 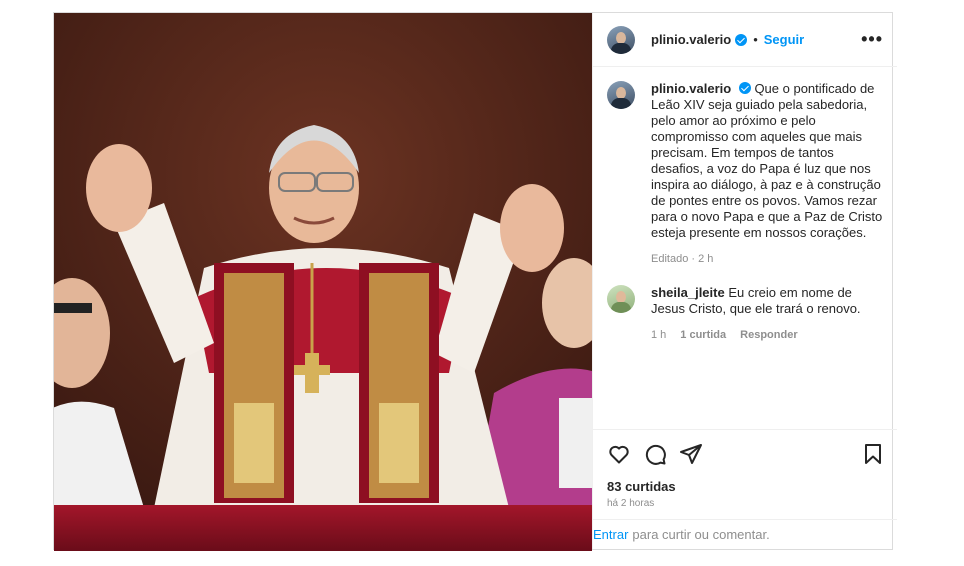 I want to click on login-link: Entrar, so click(x=610, y=534).